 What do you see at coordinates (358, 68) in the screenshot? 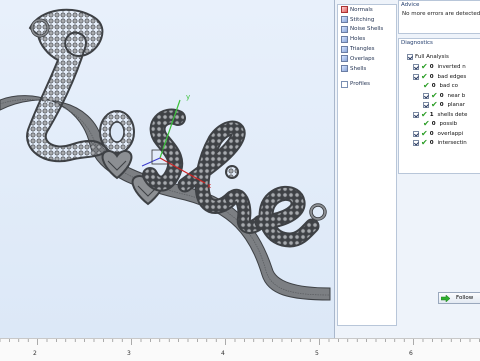
I see `tree-item-label: Shells` at bounding box center [358, 68].